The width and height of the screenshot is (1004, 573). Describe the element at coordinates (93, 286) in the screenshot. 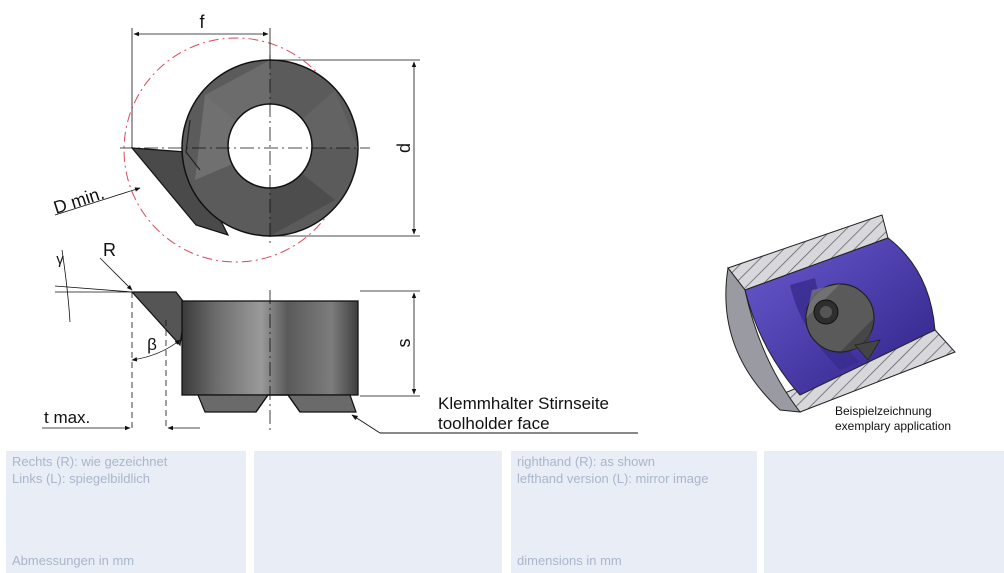

I see `dim-gamma: γ` at that location.